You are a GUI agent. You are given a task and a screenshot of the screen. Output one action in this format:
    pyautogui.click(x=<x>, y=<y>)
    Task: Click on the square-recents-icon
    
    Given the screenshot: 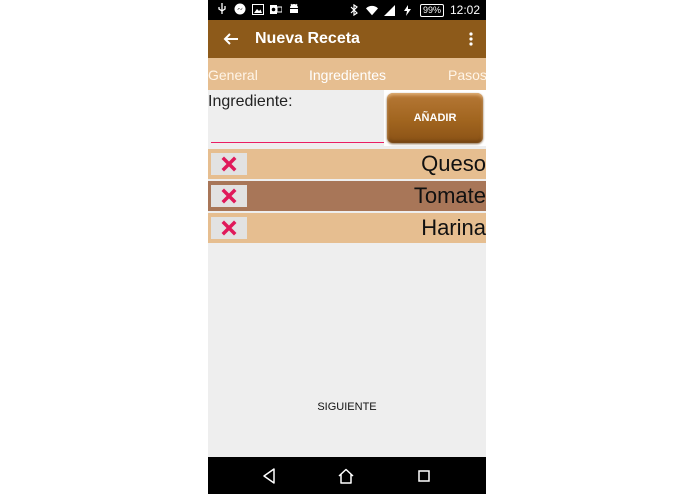 What is the action you would take?
    pyautogui.click(x=424, y=476)
    